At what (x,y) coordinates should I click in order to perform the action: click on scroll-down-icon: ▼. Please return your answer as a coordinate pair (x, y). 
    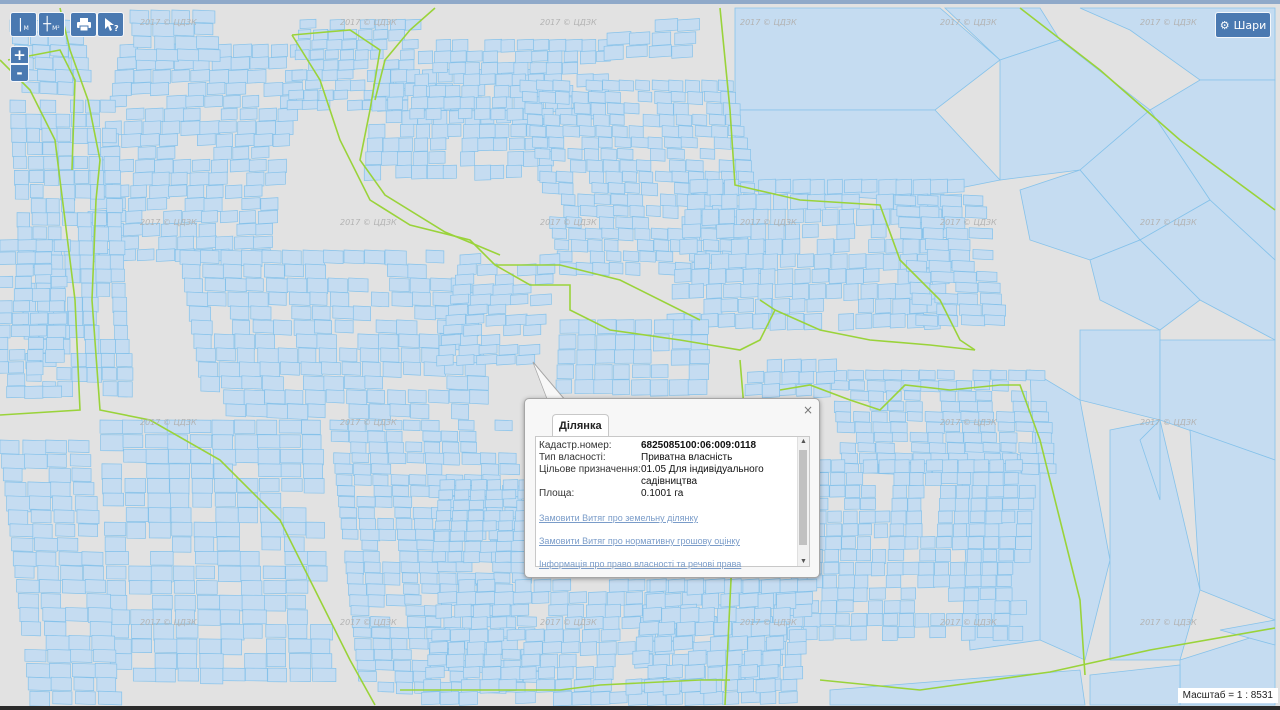
    Looking at the image, I should click on (803, 561).